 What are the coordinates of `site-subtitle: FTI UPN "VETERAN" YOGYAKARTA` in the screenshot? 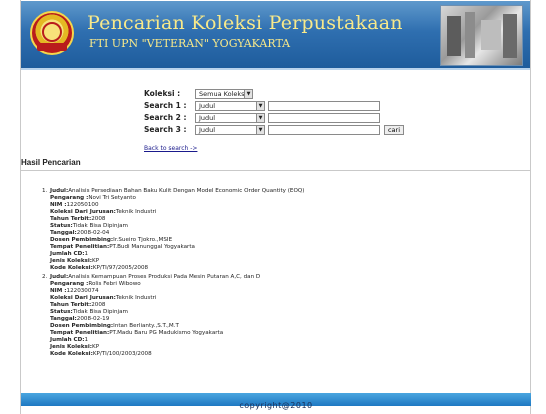 It's located at (190, 43).